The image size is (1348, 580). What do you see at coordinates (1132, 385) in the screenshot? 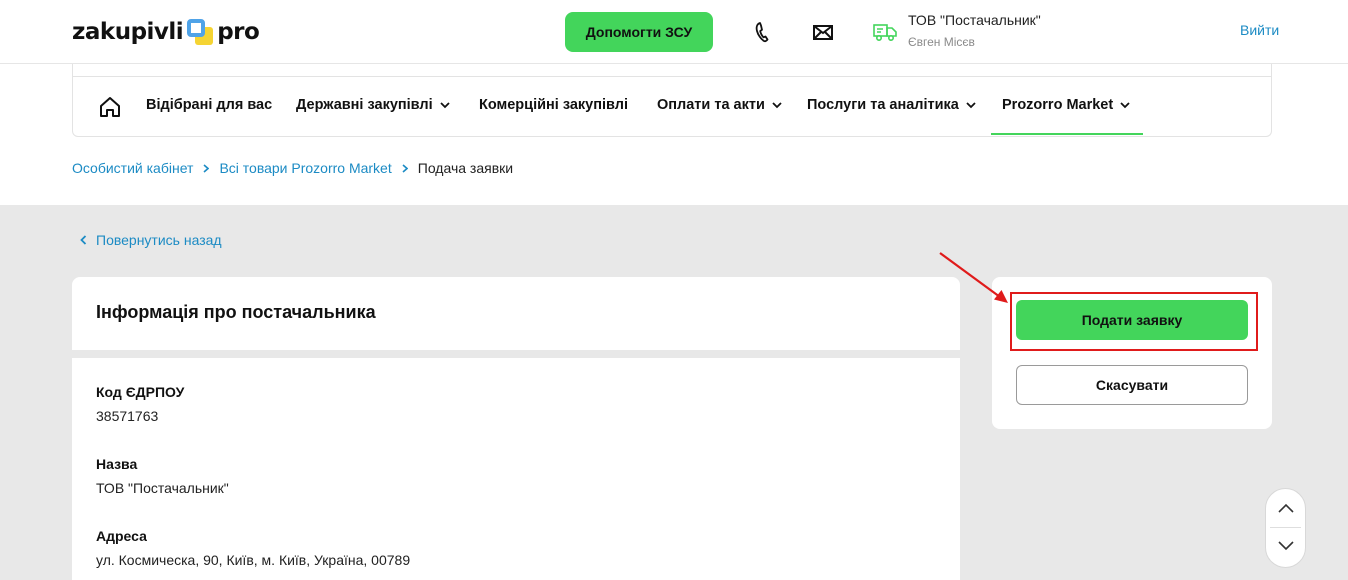
I see `cancel-button: Скасувати` at bounding box center [1132, 385].